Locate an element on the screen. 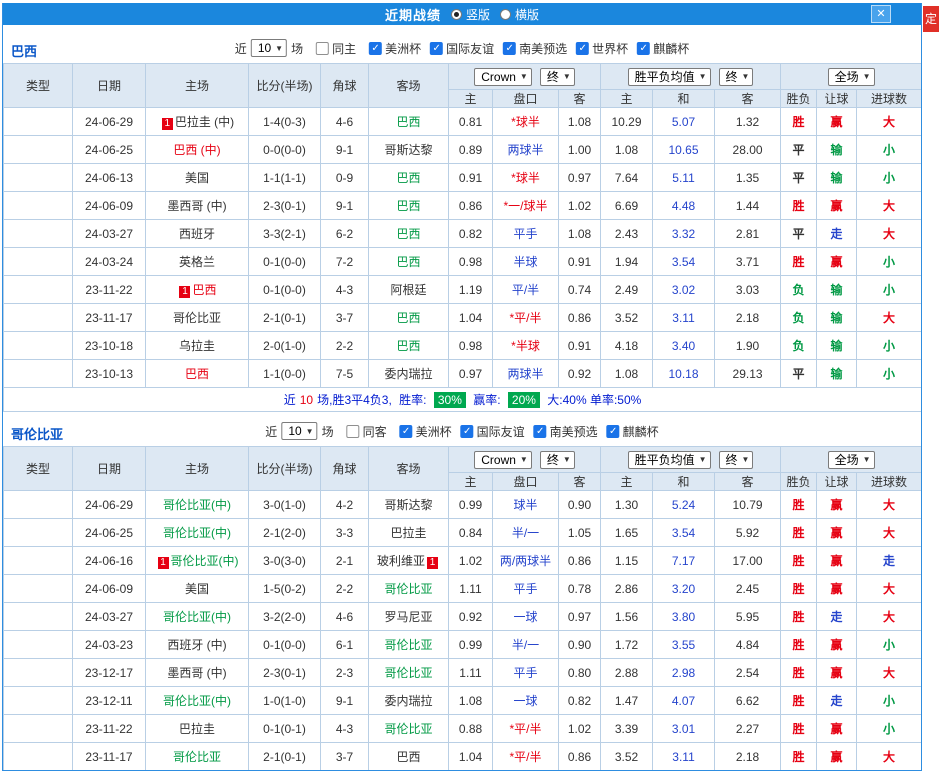  avg-away: 5.95 is located at coordinates (748, 616).